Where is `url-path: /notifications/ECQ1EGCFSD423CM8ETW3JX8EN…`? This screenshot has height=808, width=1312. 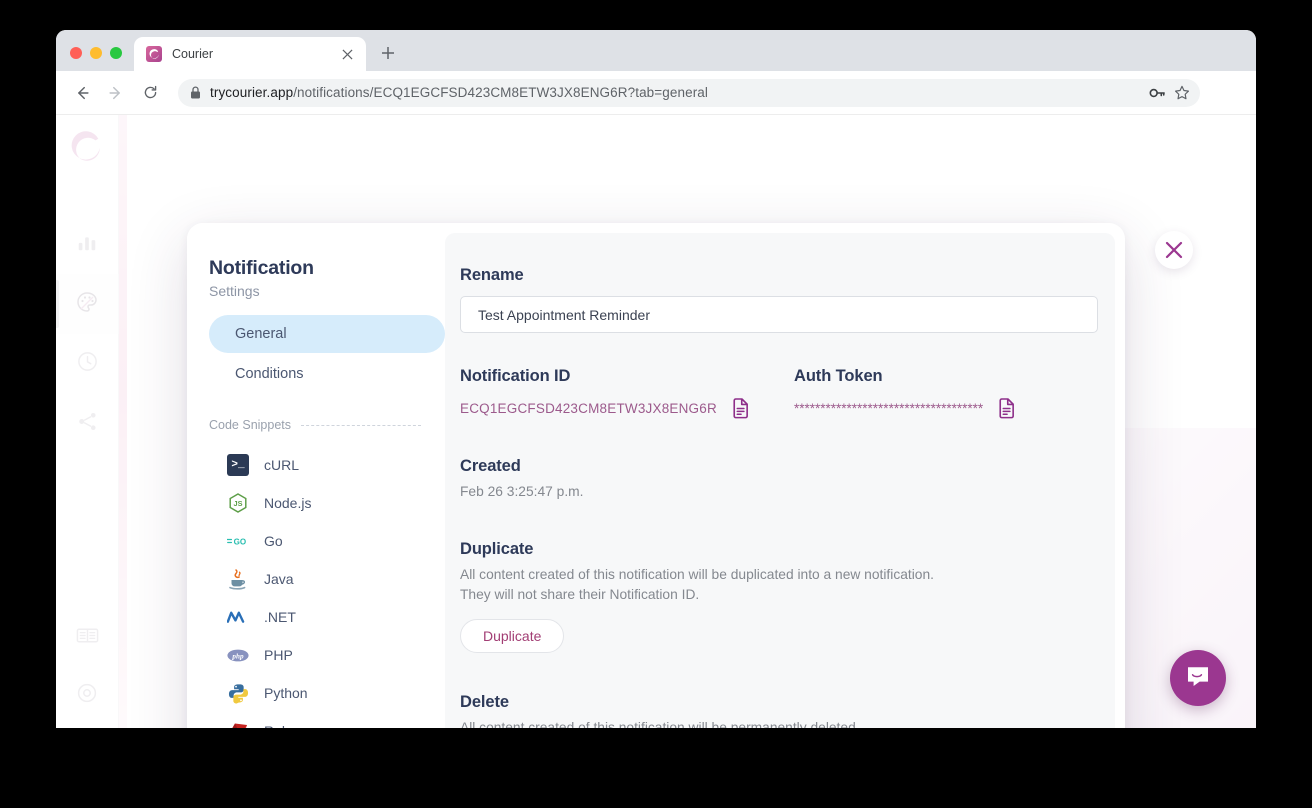 url-path: /notifications/ECQ1EGCFSD423CM8ETW3JX8EN… is located at coordinates (501, 92).